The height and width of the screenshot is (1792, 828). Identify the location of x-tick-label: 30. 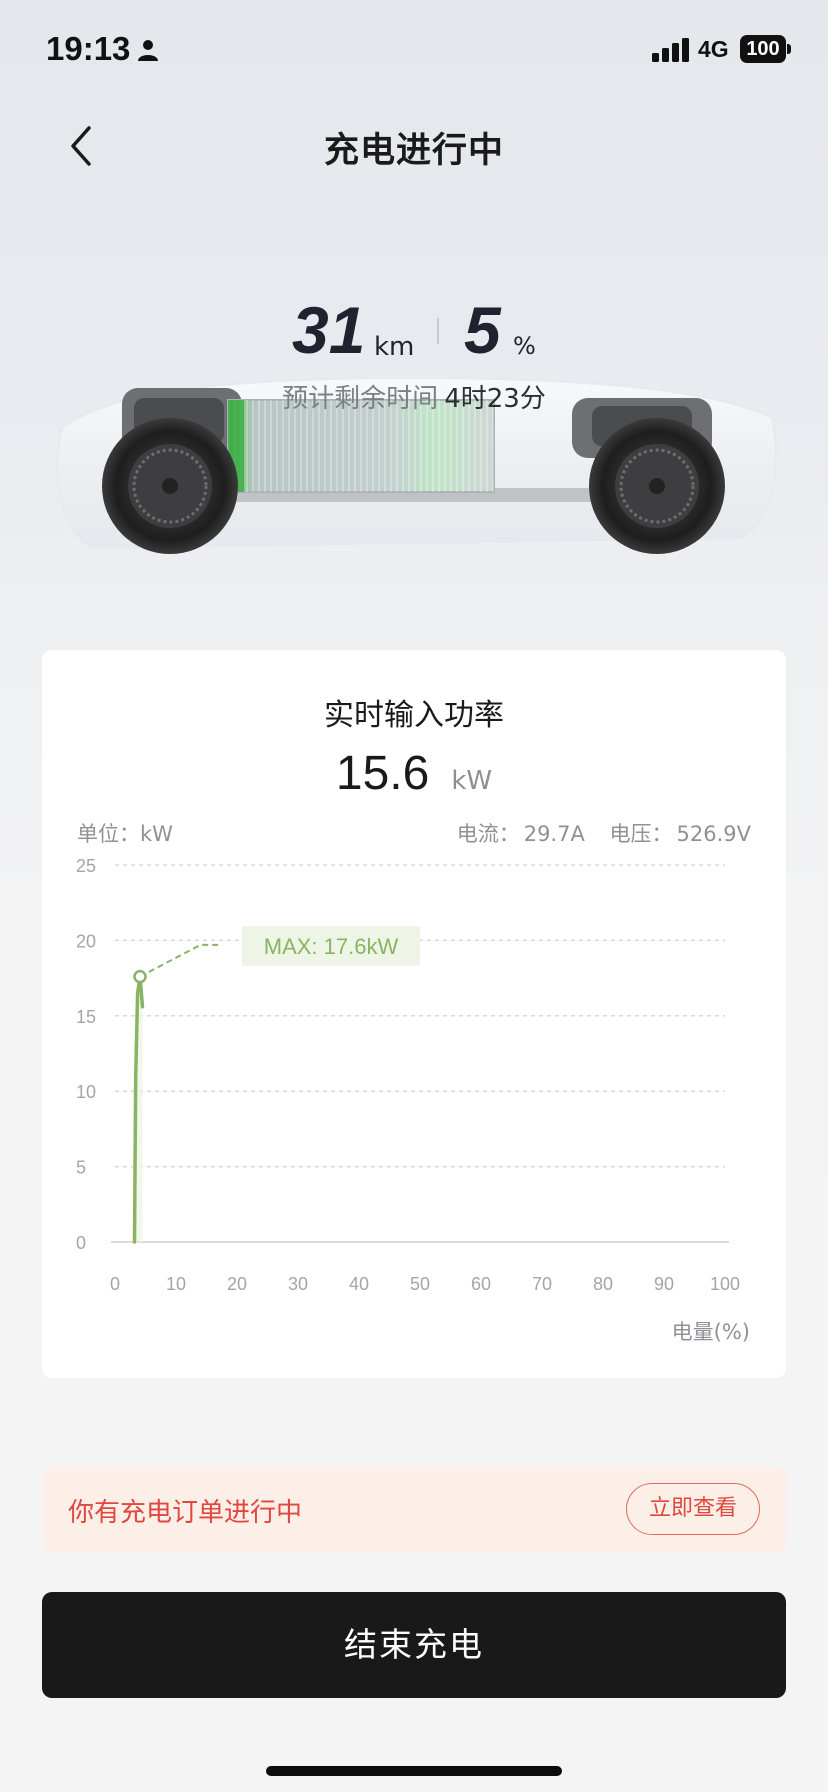
(298, 1284).